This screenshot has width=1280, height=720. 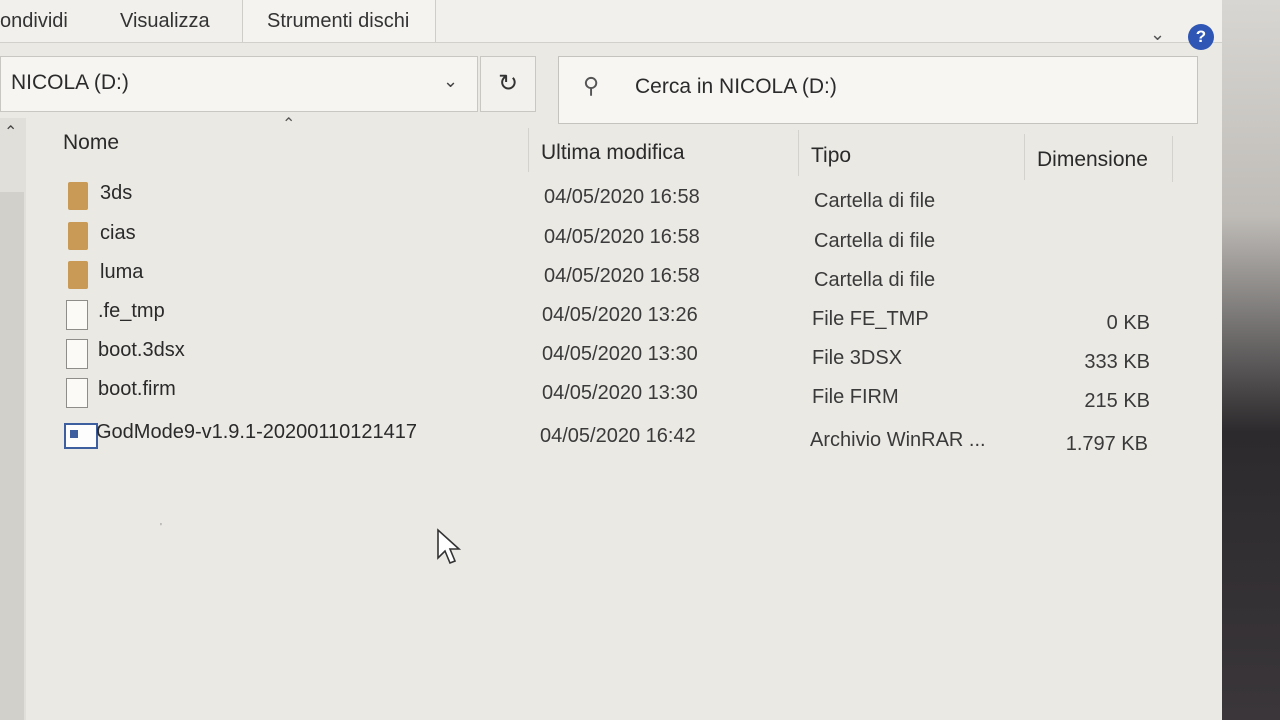 What do you see at coordinates (1106, 444) in the screenshot?
I see `file-size: 1.797 KB` at bounding box center [1106, 444].